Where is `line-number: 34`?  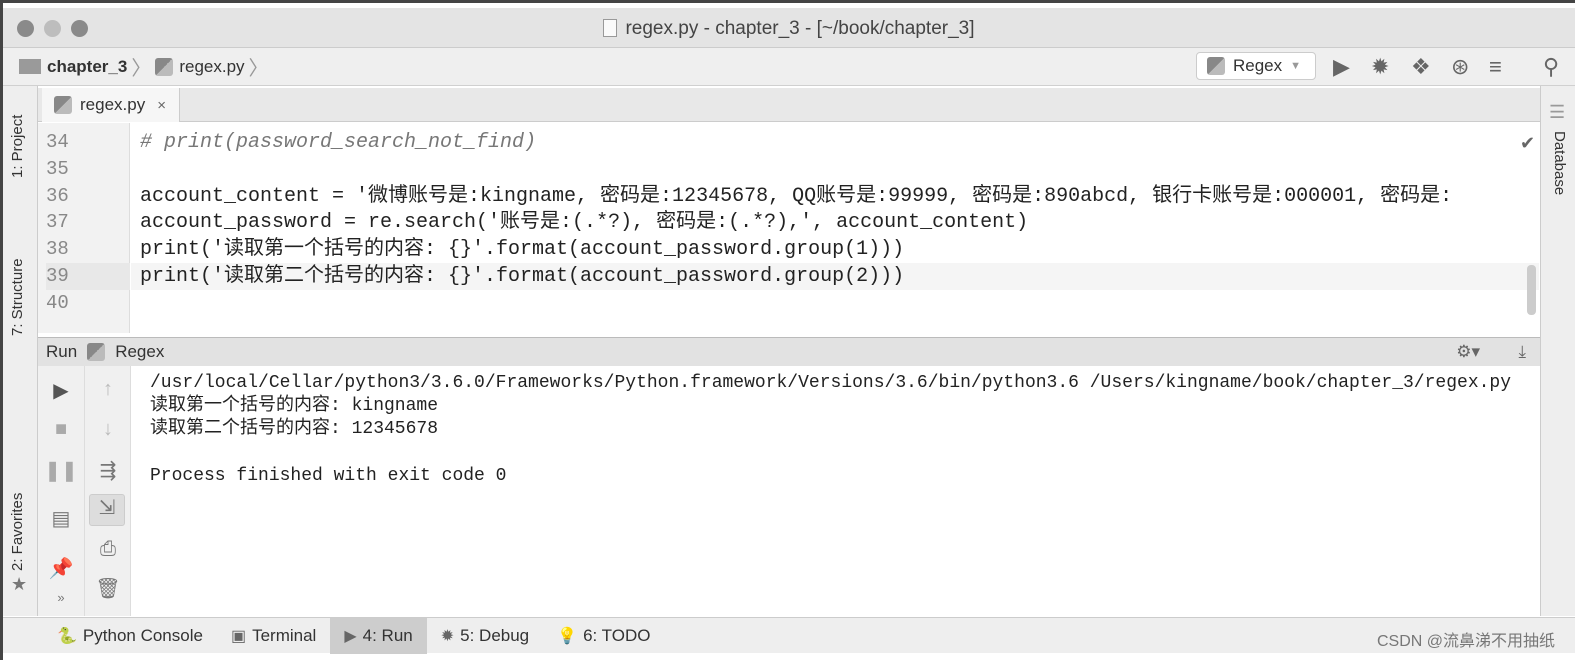
line-number: 34 is located at coordinates (57, 142).